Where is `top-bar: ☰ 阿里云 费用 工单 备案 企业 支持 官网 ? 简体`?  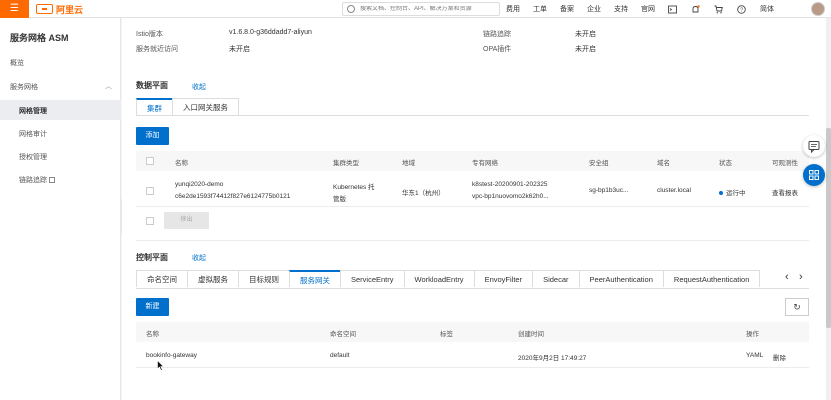 top-bar: ☰ 阿里云 费用 工单 备案 企业 支持 官网 ? 简体 is located at coordinates (415, 9).